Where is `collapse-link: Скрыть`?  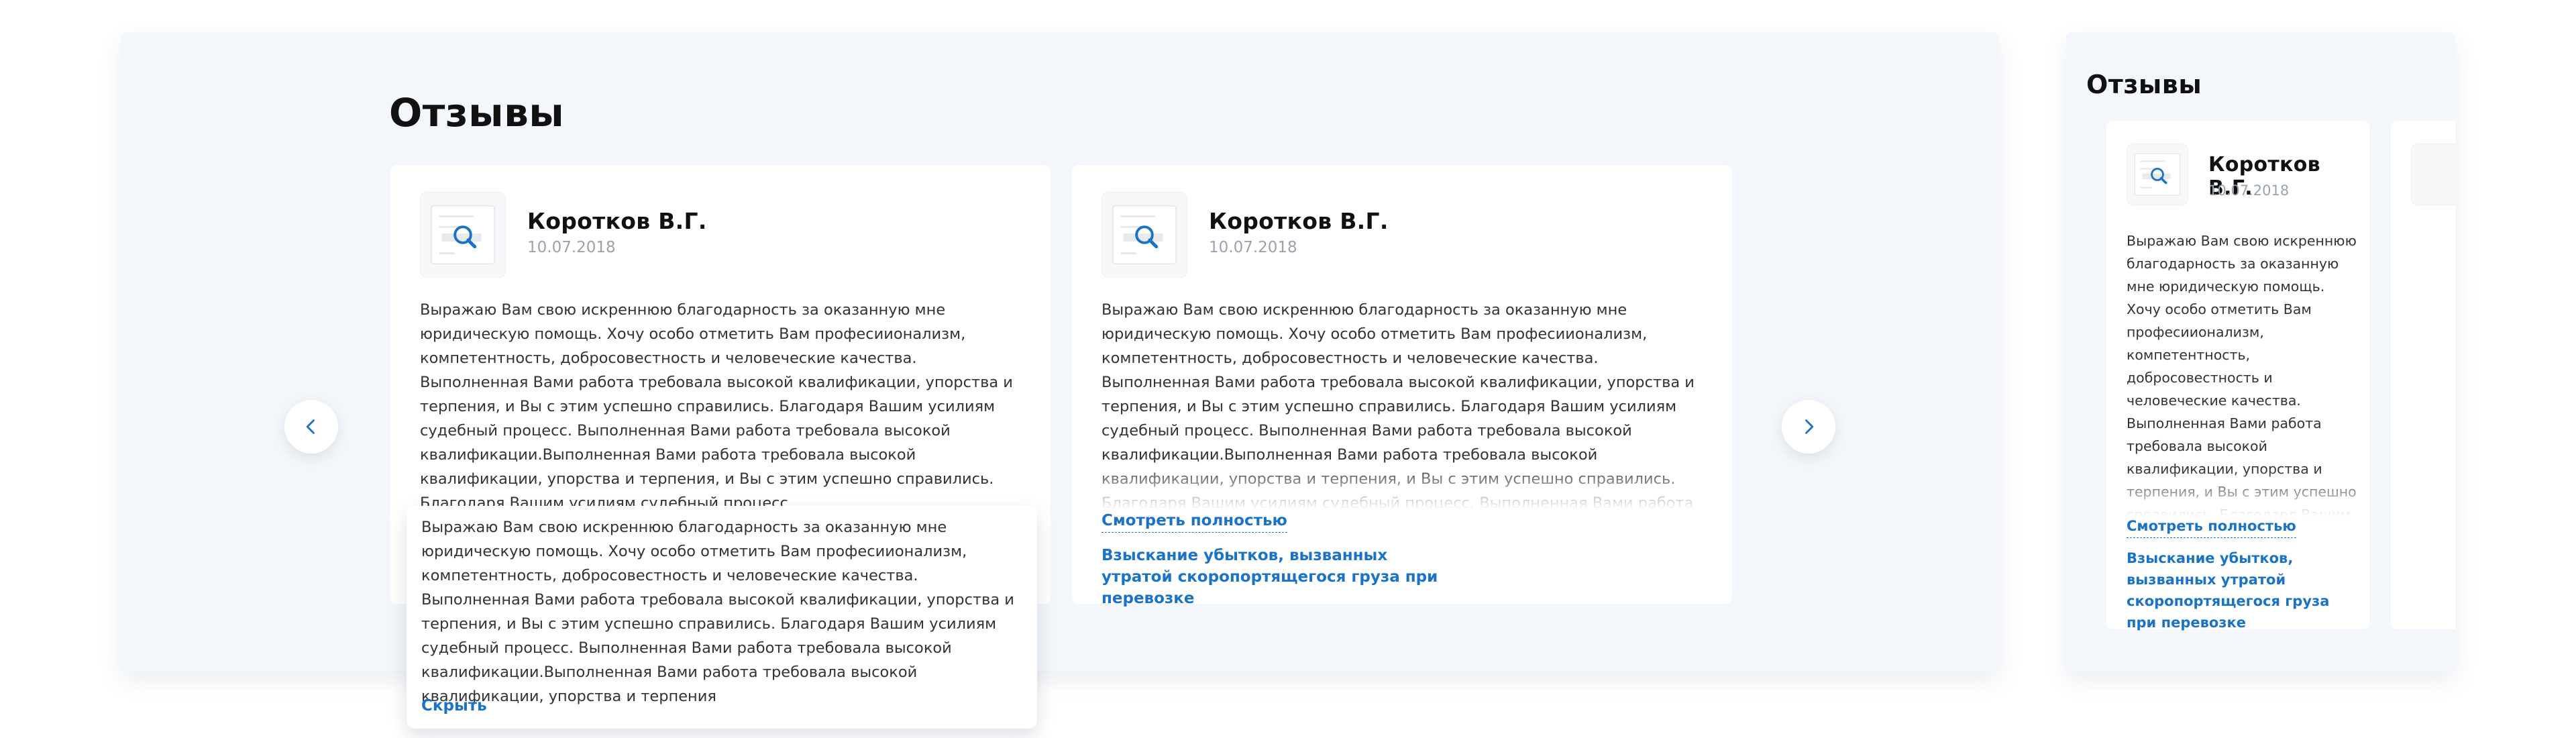
collapse-link: Скрыть is located at coordinates (454, 706).